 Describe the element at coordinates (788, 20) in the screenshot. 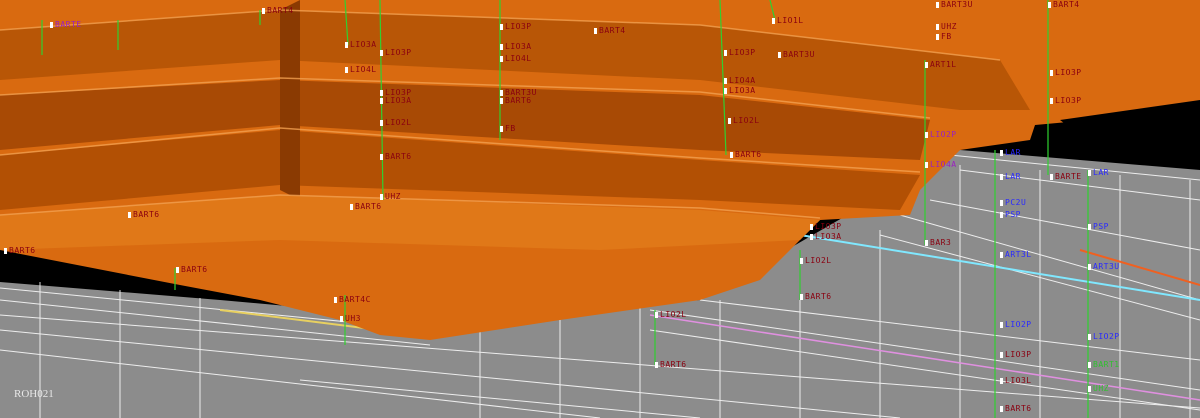

I see `drillhole-label: LIO1L` at that location.